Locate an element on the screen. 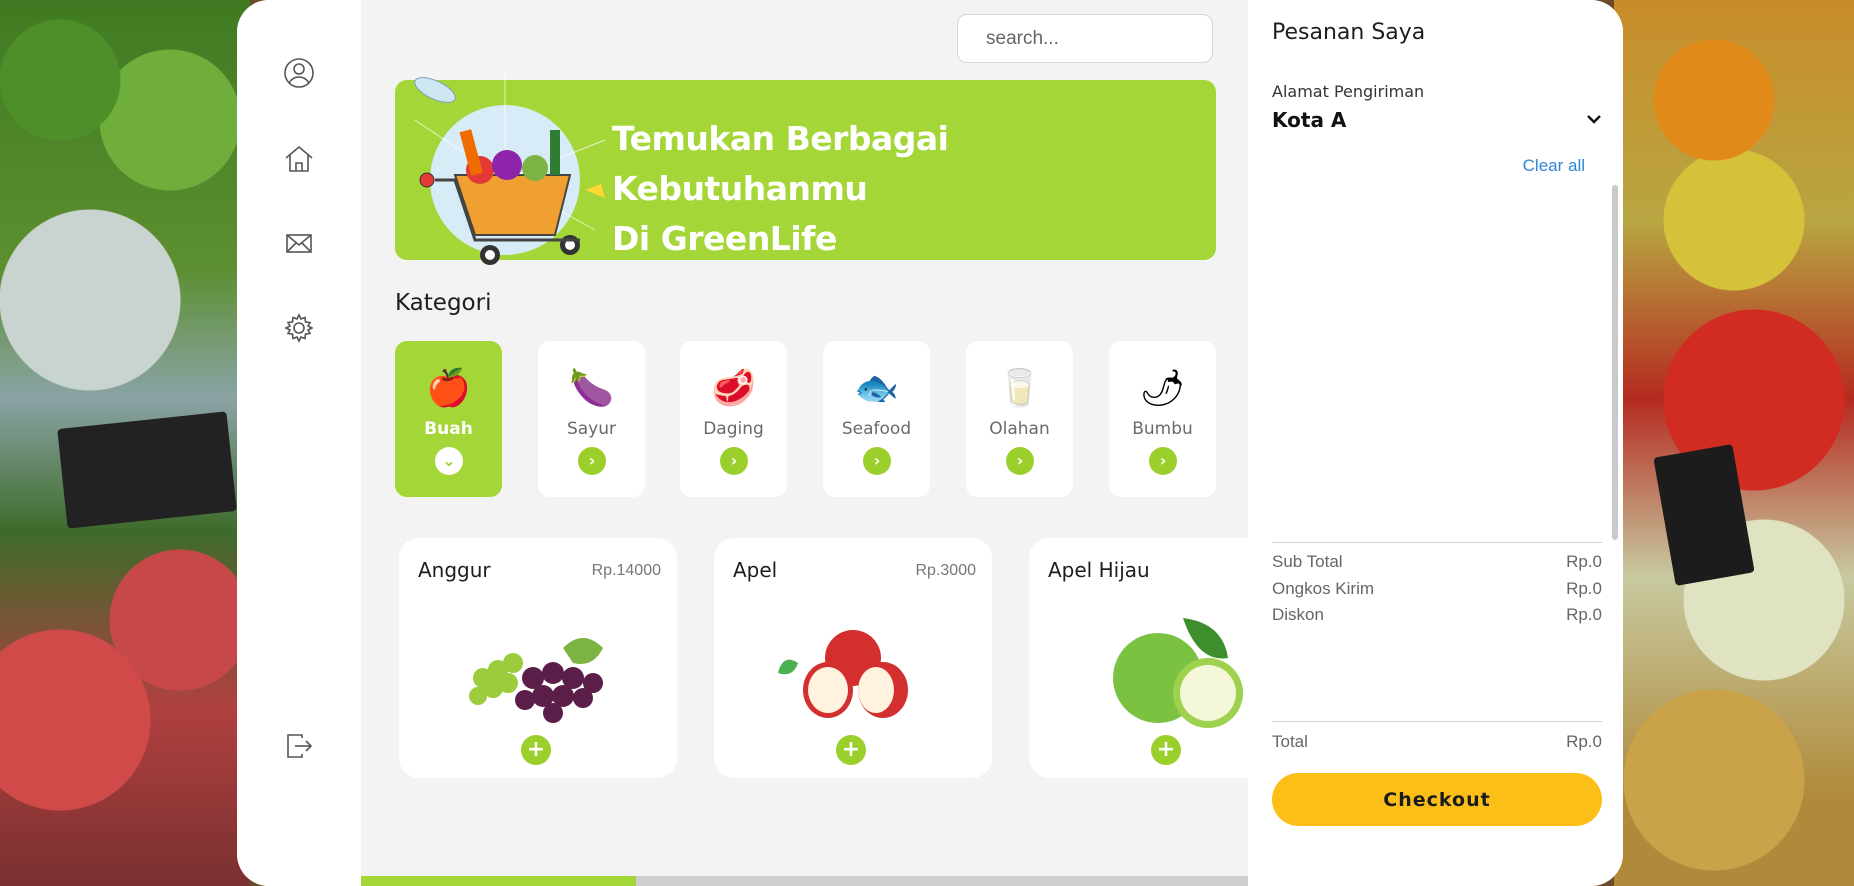 This screenshot has height=886, width=1854. shipping-row: Ongkos Kirim Rp.0 is located at coordinates (1437, 589).